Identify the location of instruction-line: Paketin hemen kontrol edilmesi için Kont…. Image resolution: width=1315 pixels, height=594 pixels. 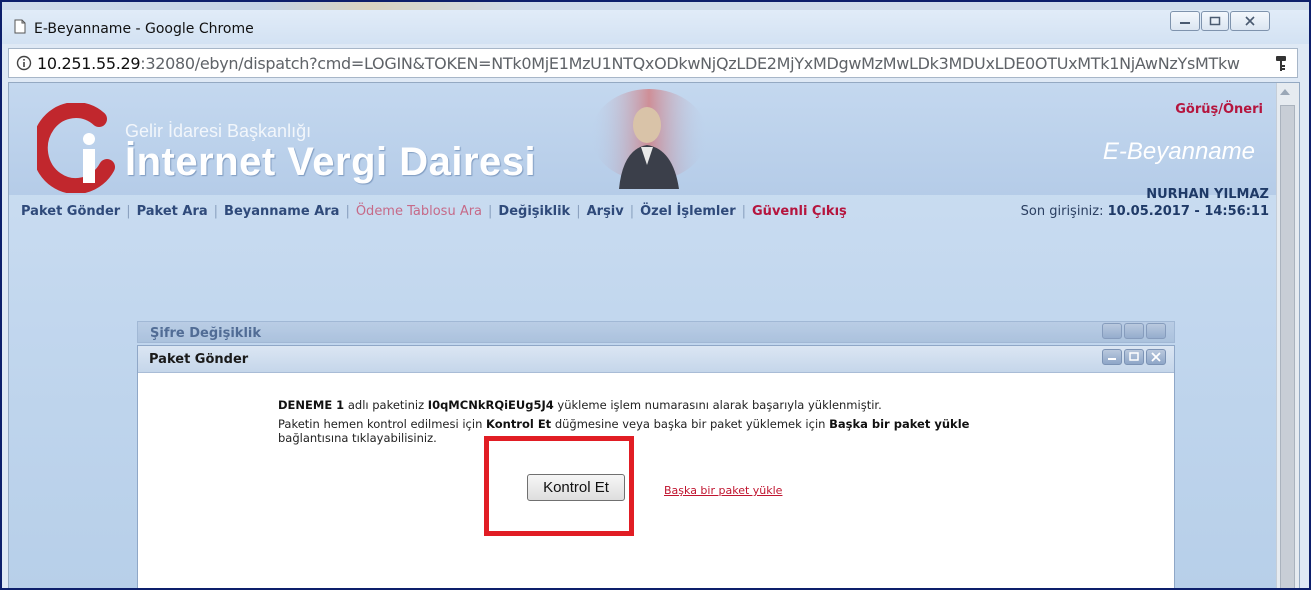
(648, 431).